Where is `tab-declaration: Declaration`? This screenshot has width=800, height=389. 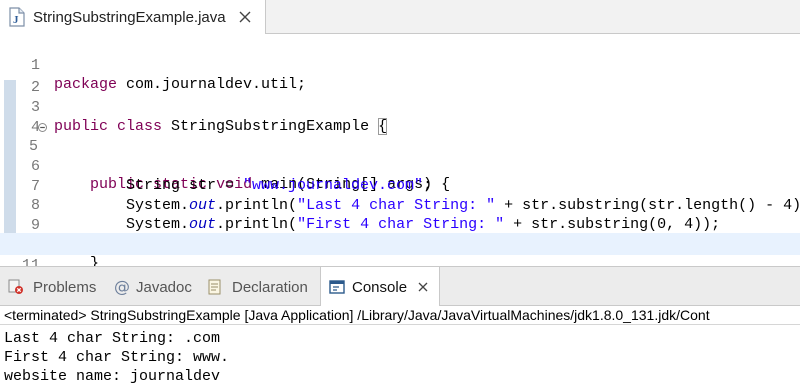 tab-declaration: Declaration is located at coordinates (260, 286).